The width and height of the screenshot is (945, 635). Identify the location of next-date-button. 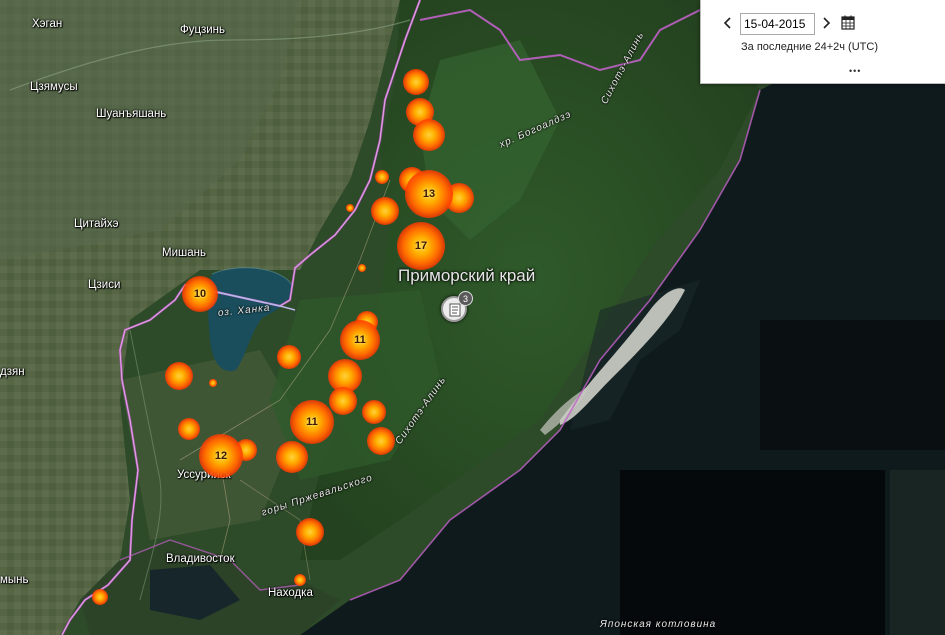
(826, 23).